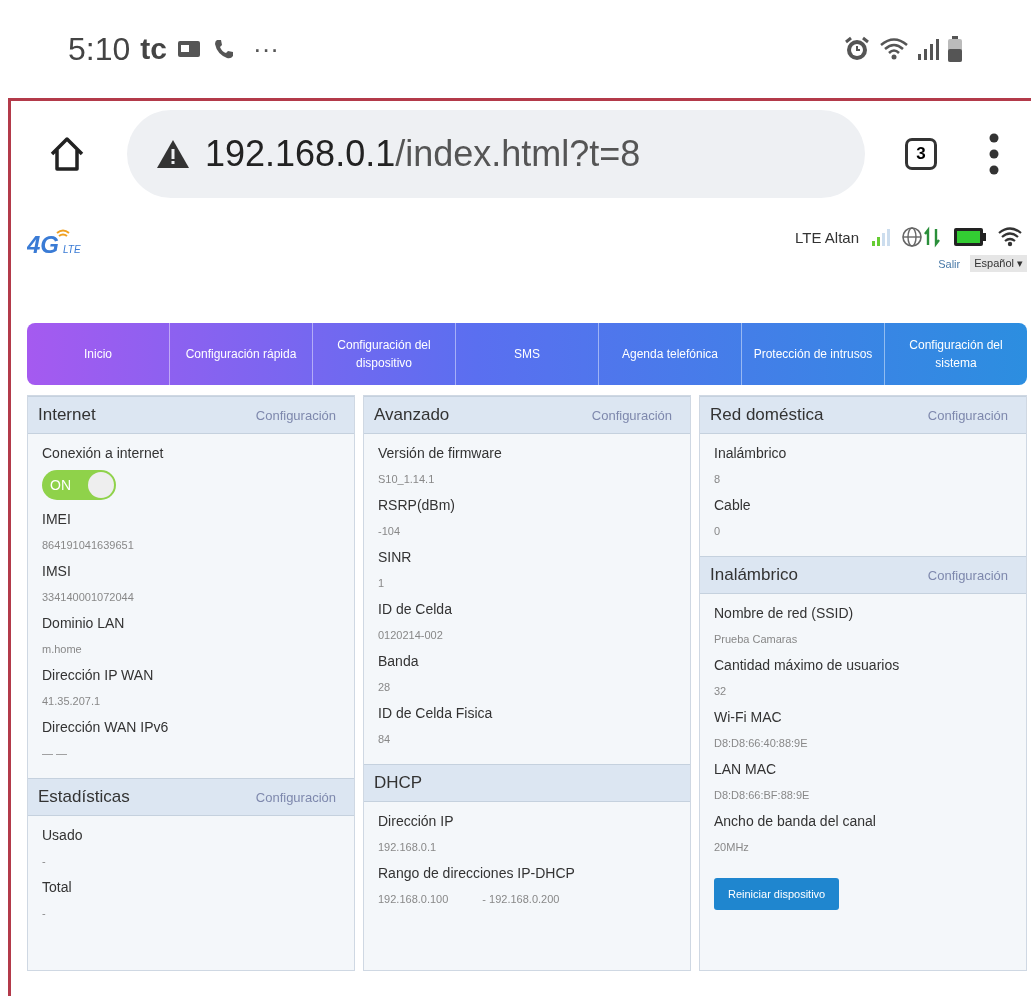  What do you see at coordinates (733, 505) in the screenshot?
I see `field-label: Cable` at bounding box center [733, 505].